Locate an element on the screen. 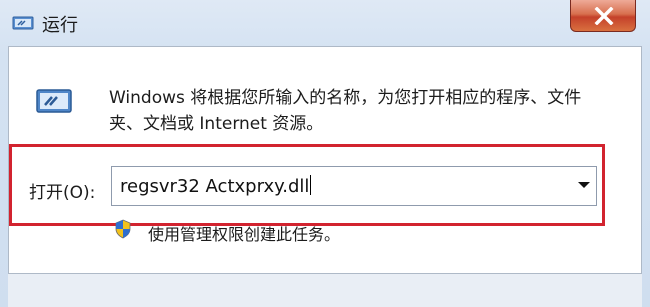 The image size is (650, 307). command-input-value: regsvr32 Actxprxy.dll is located at coordinates (216, 186).